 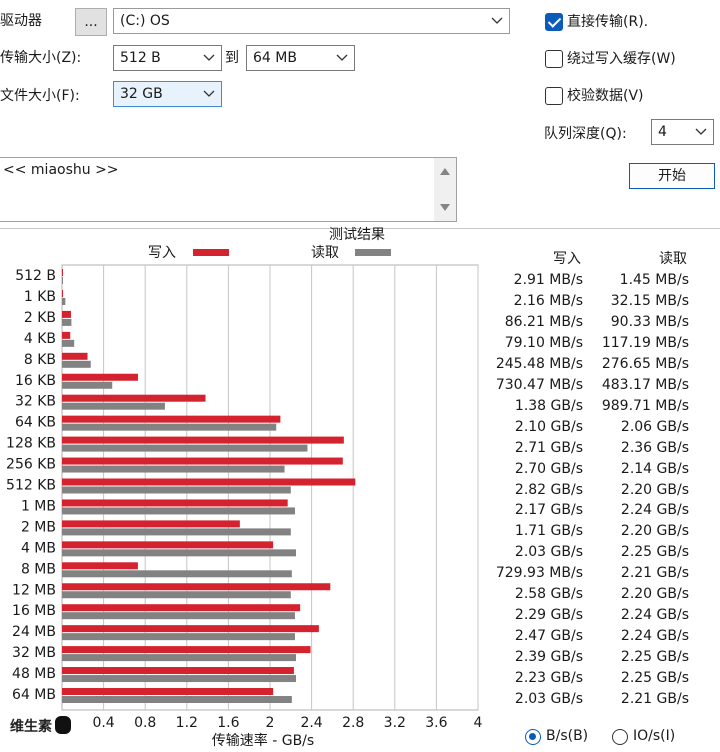 I want to click on drive-label: 驱动器, so click(x=21, y=21).